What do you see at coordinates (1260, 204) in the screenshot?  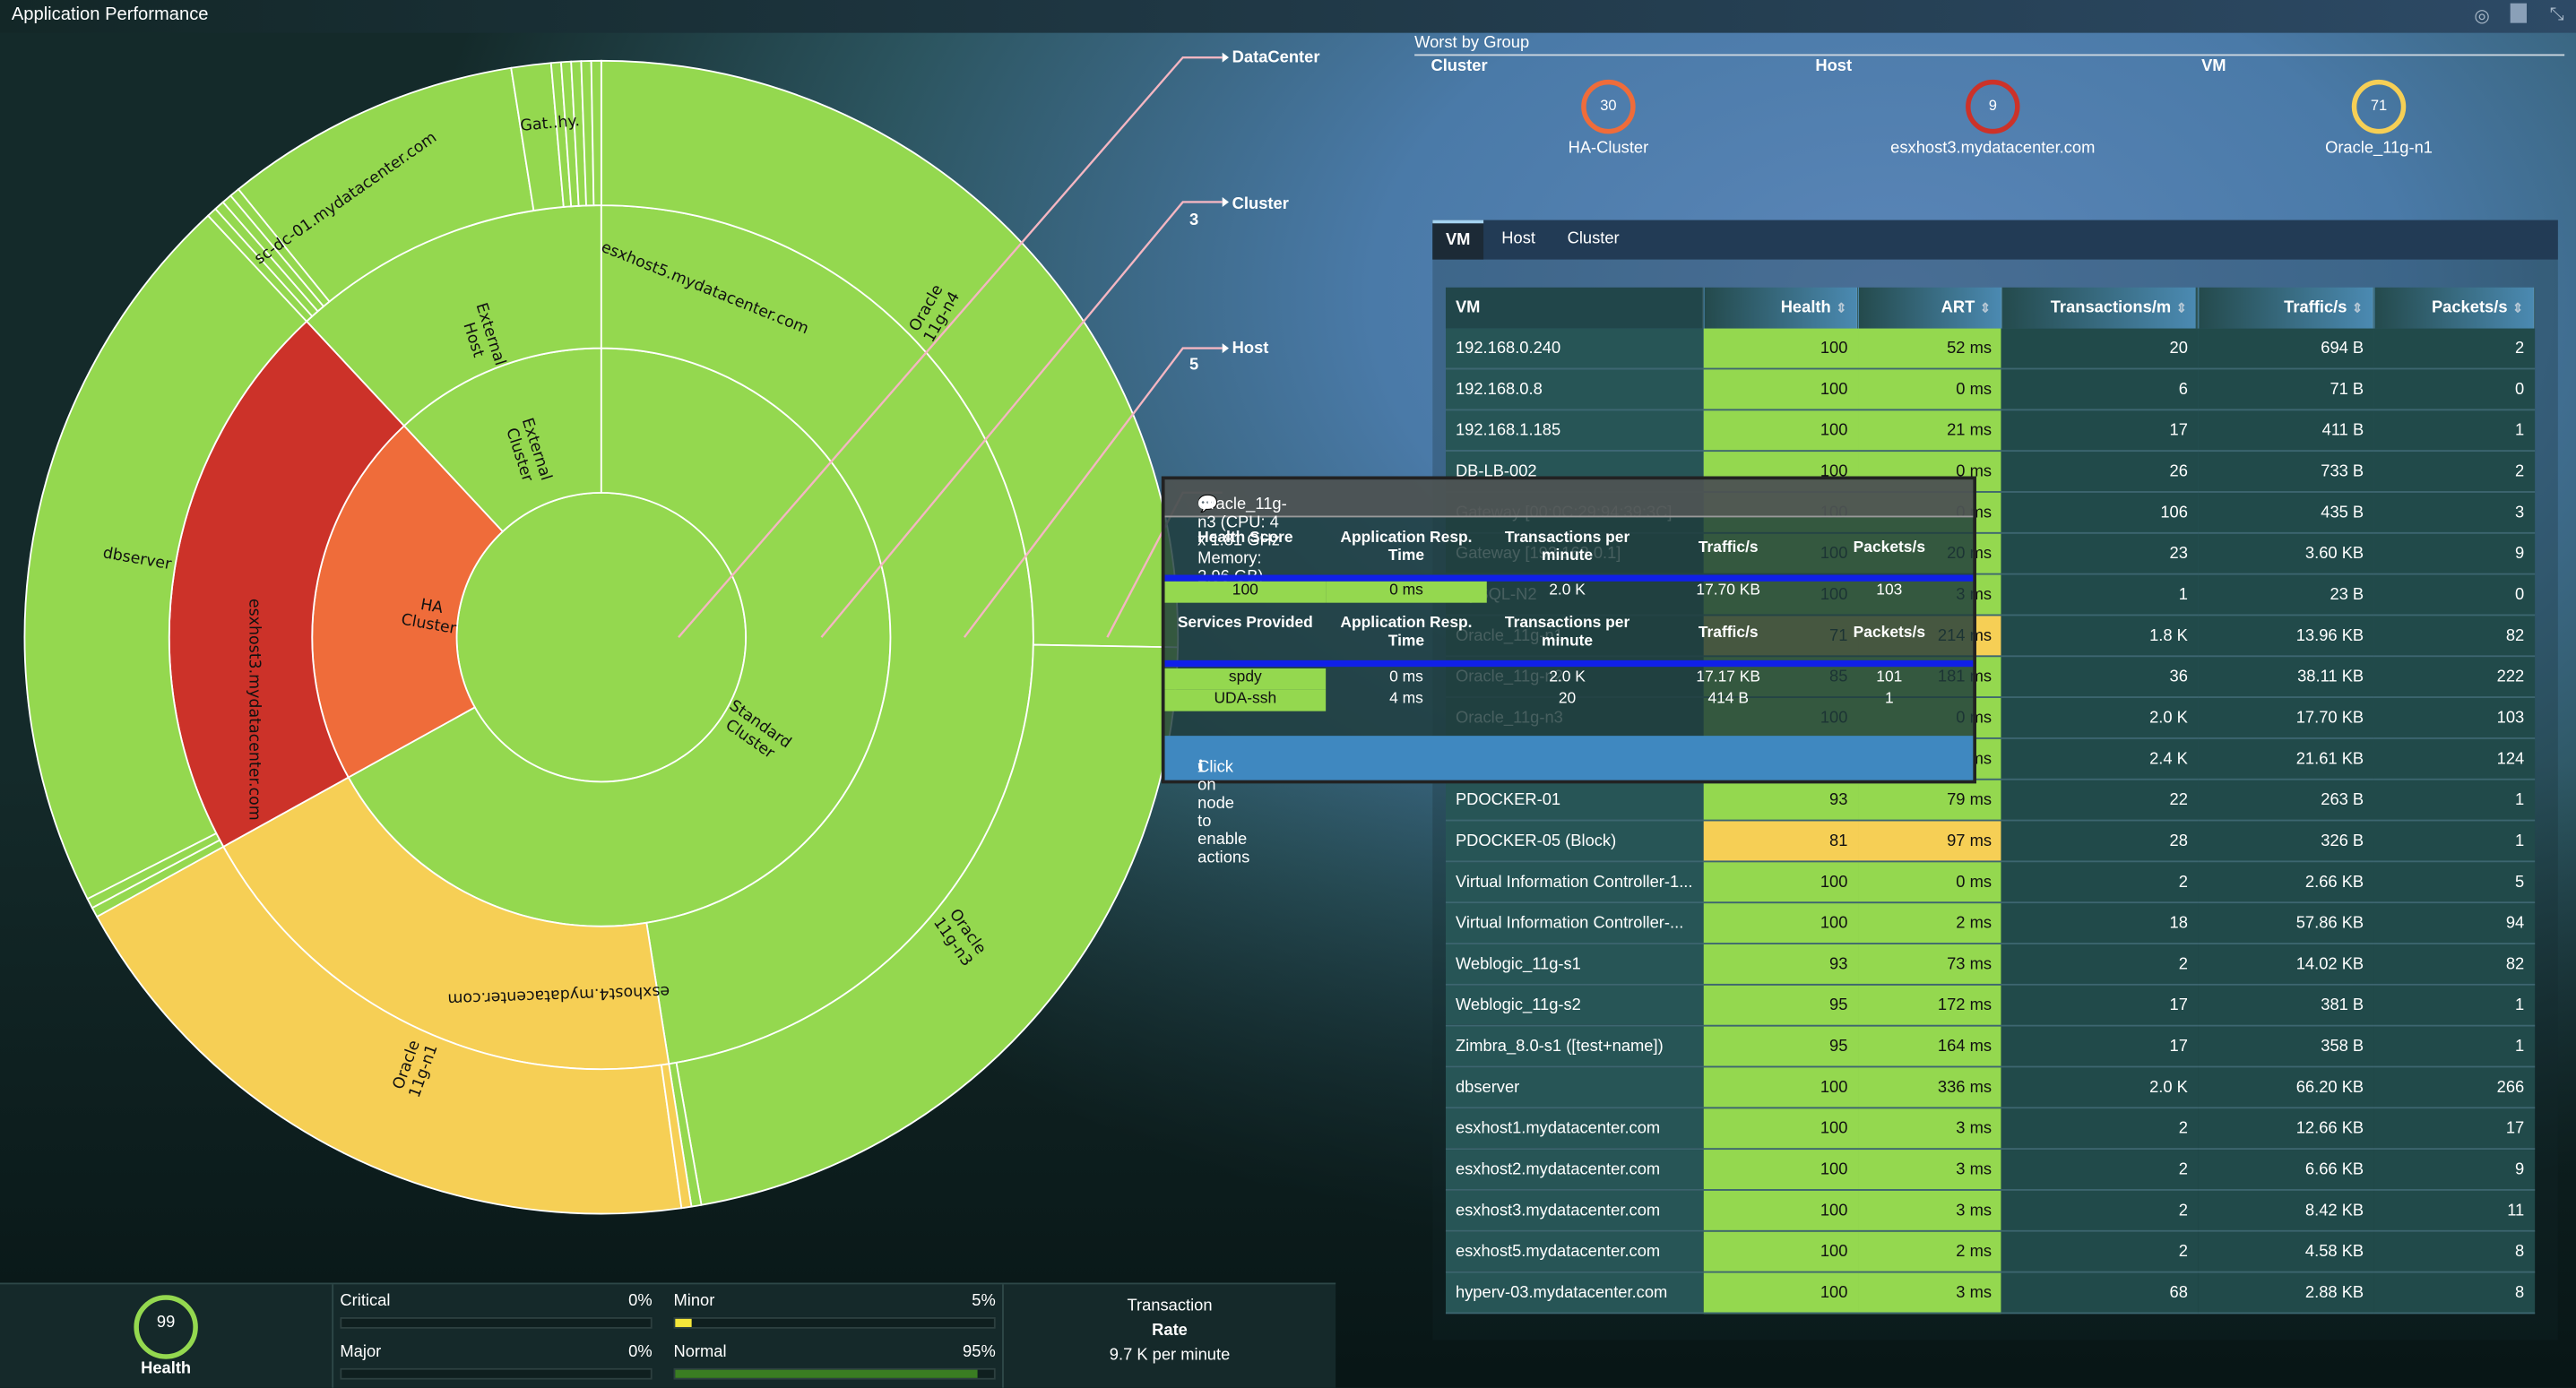 I see `legend-cluster: Cluster` at bounding box center [1260, 204].